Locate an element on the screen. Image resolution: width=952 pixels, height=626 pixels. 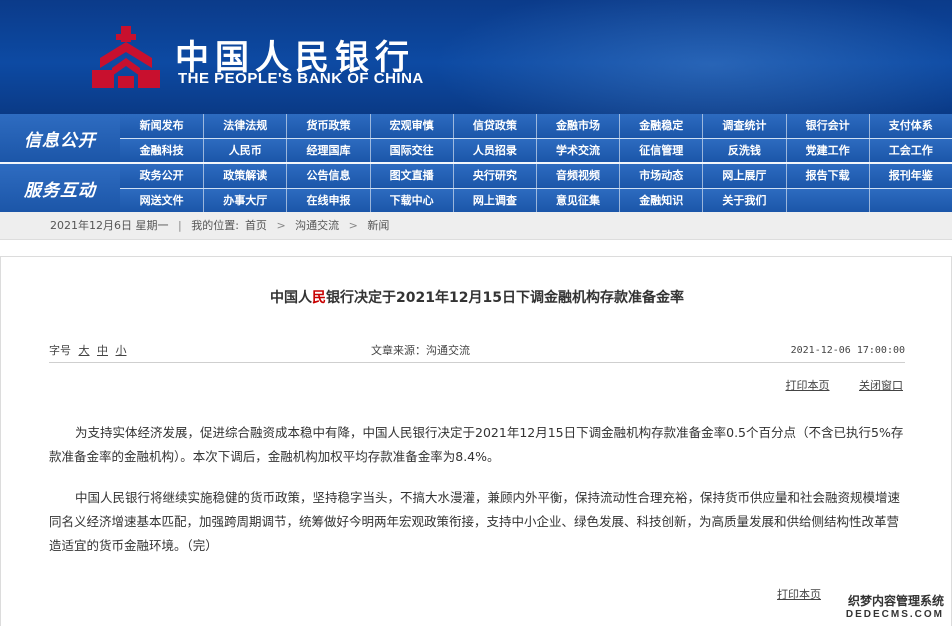
font-size-control: 字号 大 中 小 is located at coordinates (88, 351).